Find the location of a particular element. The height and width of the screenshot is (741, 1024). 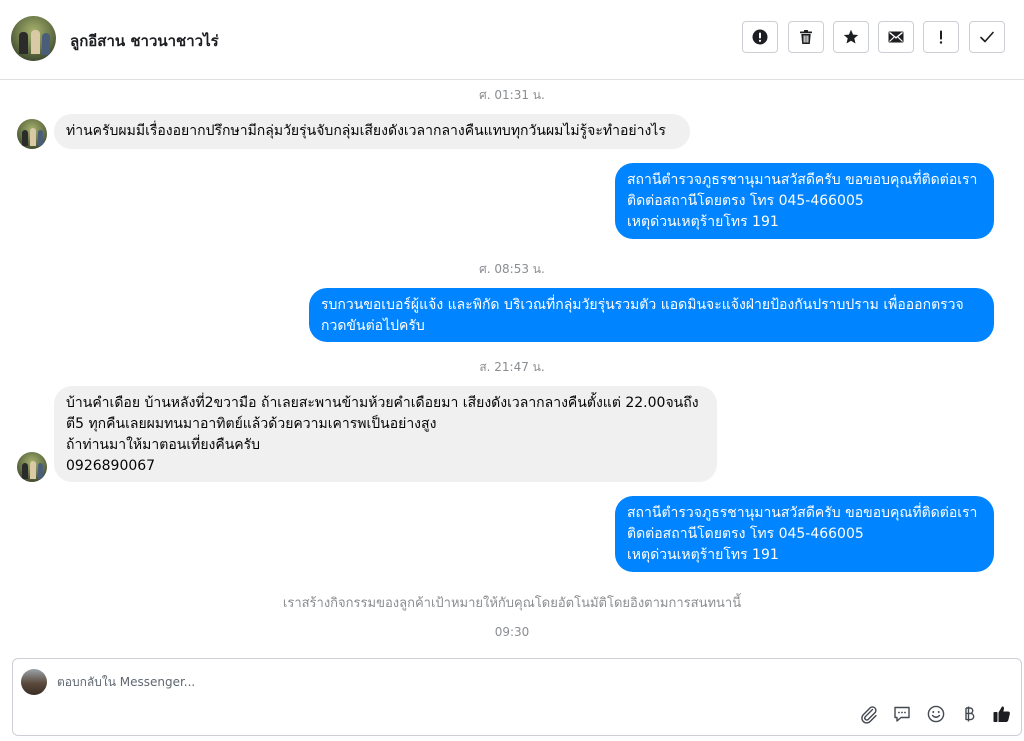

contact-name: ลูกอีสาน ชาวนาชาวไร่ is located at coordinates (144, 41).